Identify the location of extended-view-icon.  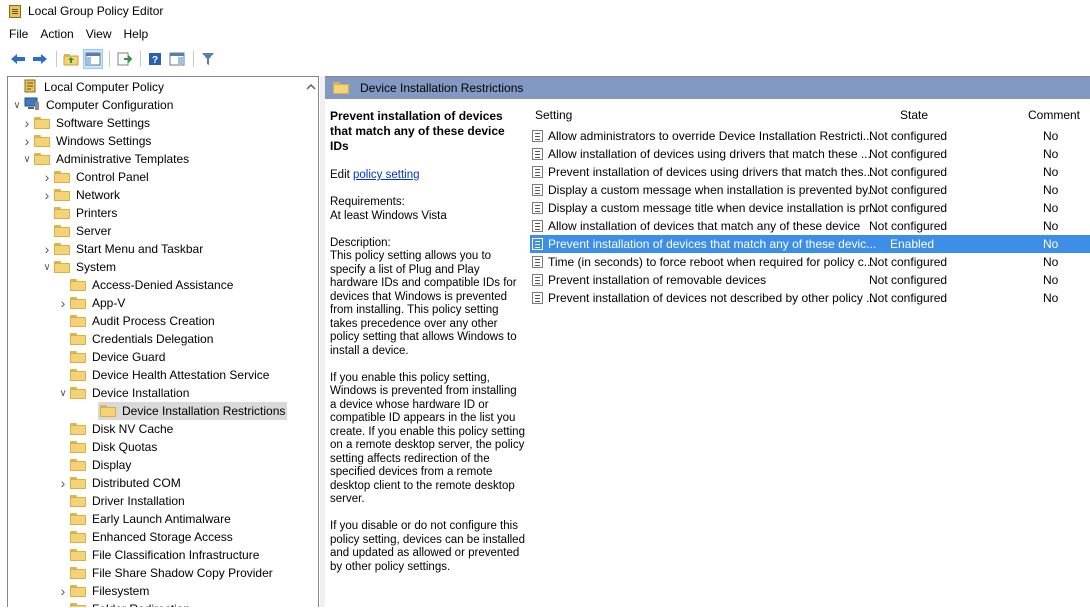
(177, 59).